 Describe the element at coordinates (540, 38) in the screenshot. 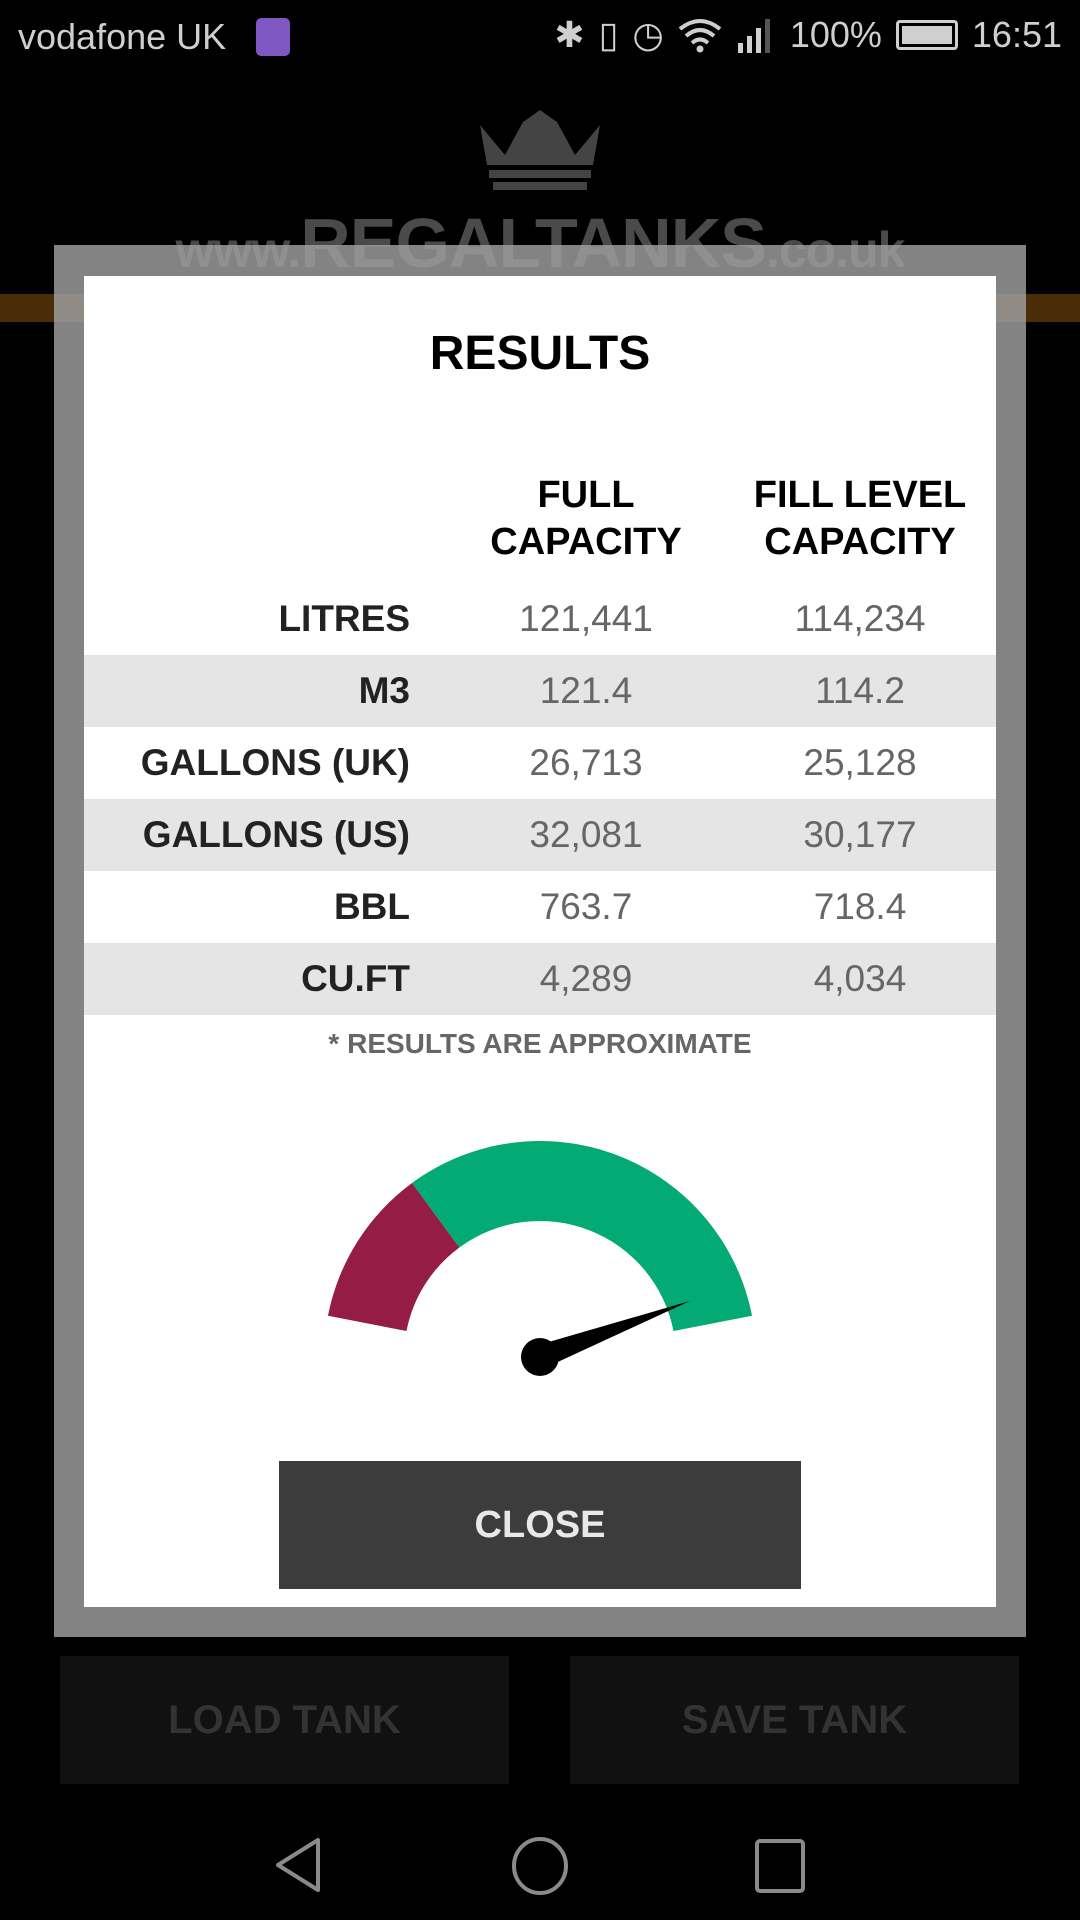

I see `status-bar: vodafone UK ✱ ▯ ◷ 100% 16:51` at that location.